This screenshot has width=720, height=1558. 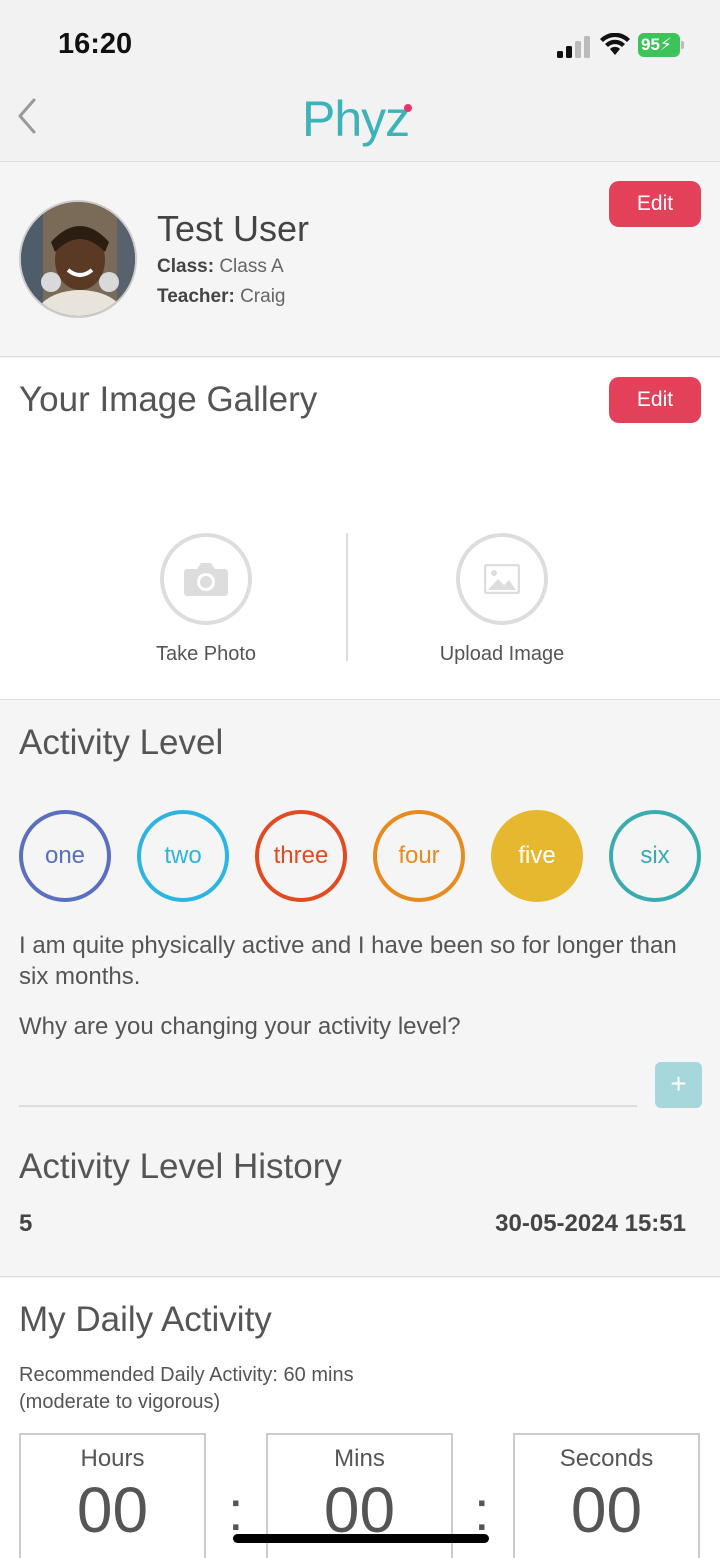 What do you see at coordinates (26, 1223) in the screenshot?
I see `history-level: 5` at bounding box center [26, 1223].